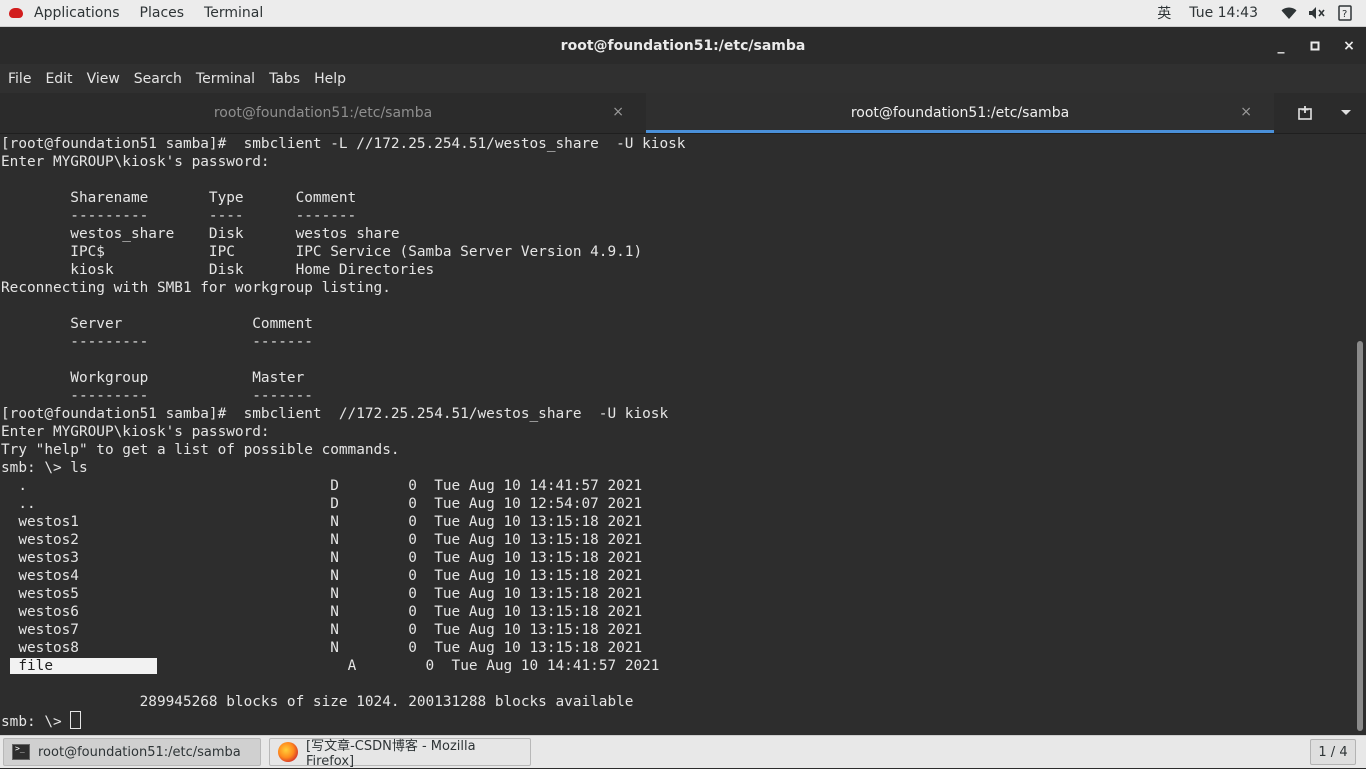 This screenshot has width=1366, height=769. I want to click on chevron-down-icon, so click(1346, 112).